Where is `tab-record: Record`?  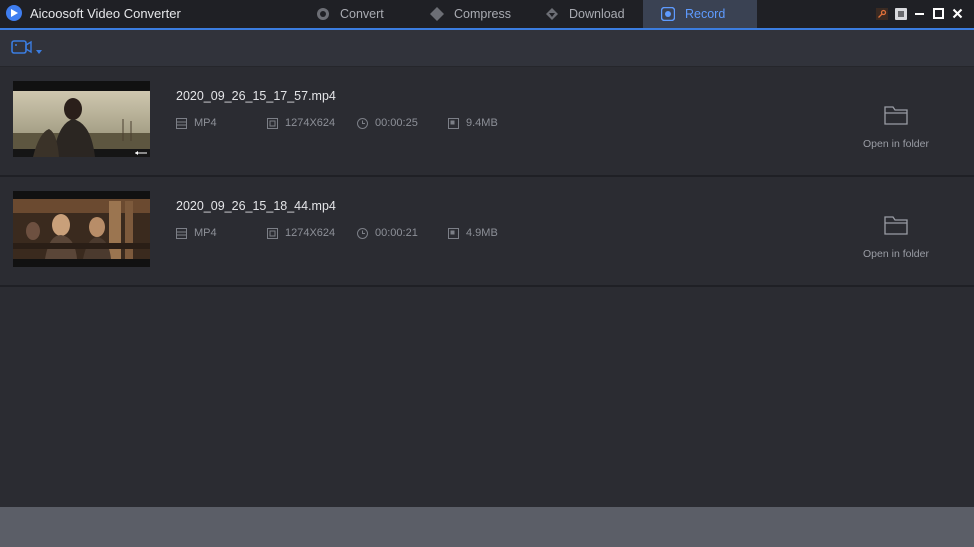
tab-record: Record is located at coordinates (700, 14).